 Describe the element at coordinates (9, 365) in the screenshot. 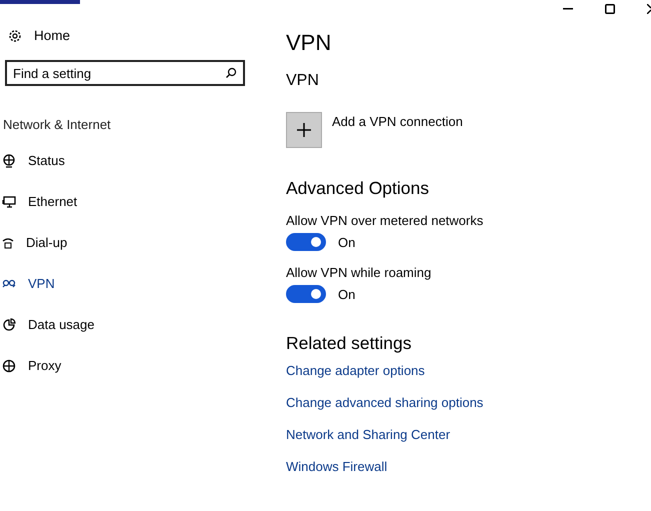

I see `globe-icon` at that location.